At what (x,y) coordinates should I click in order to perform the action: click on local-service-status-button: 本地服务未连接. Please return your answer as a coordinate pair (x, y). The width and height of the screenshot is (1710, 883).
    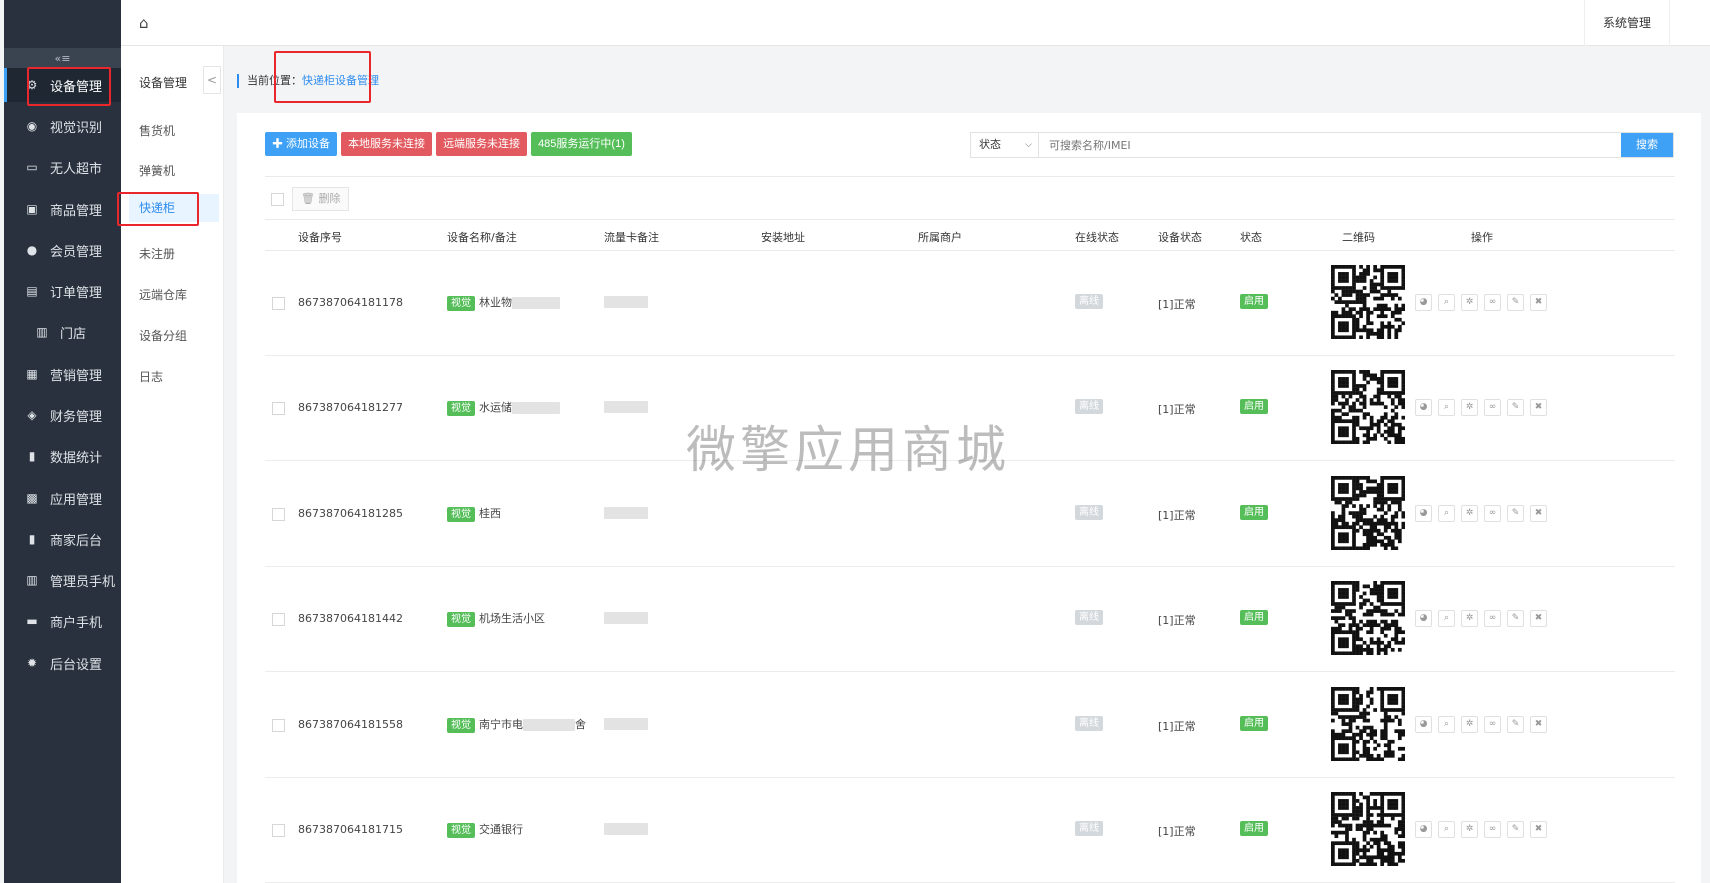
    Looking at the image, I should click on (387, 144).